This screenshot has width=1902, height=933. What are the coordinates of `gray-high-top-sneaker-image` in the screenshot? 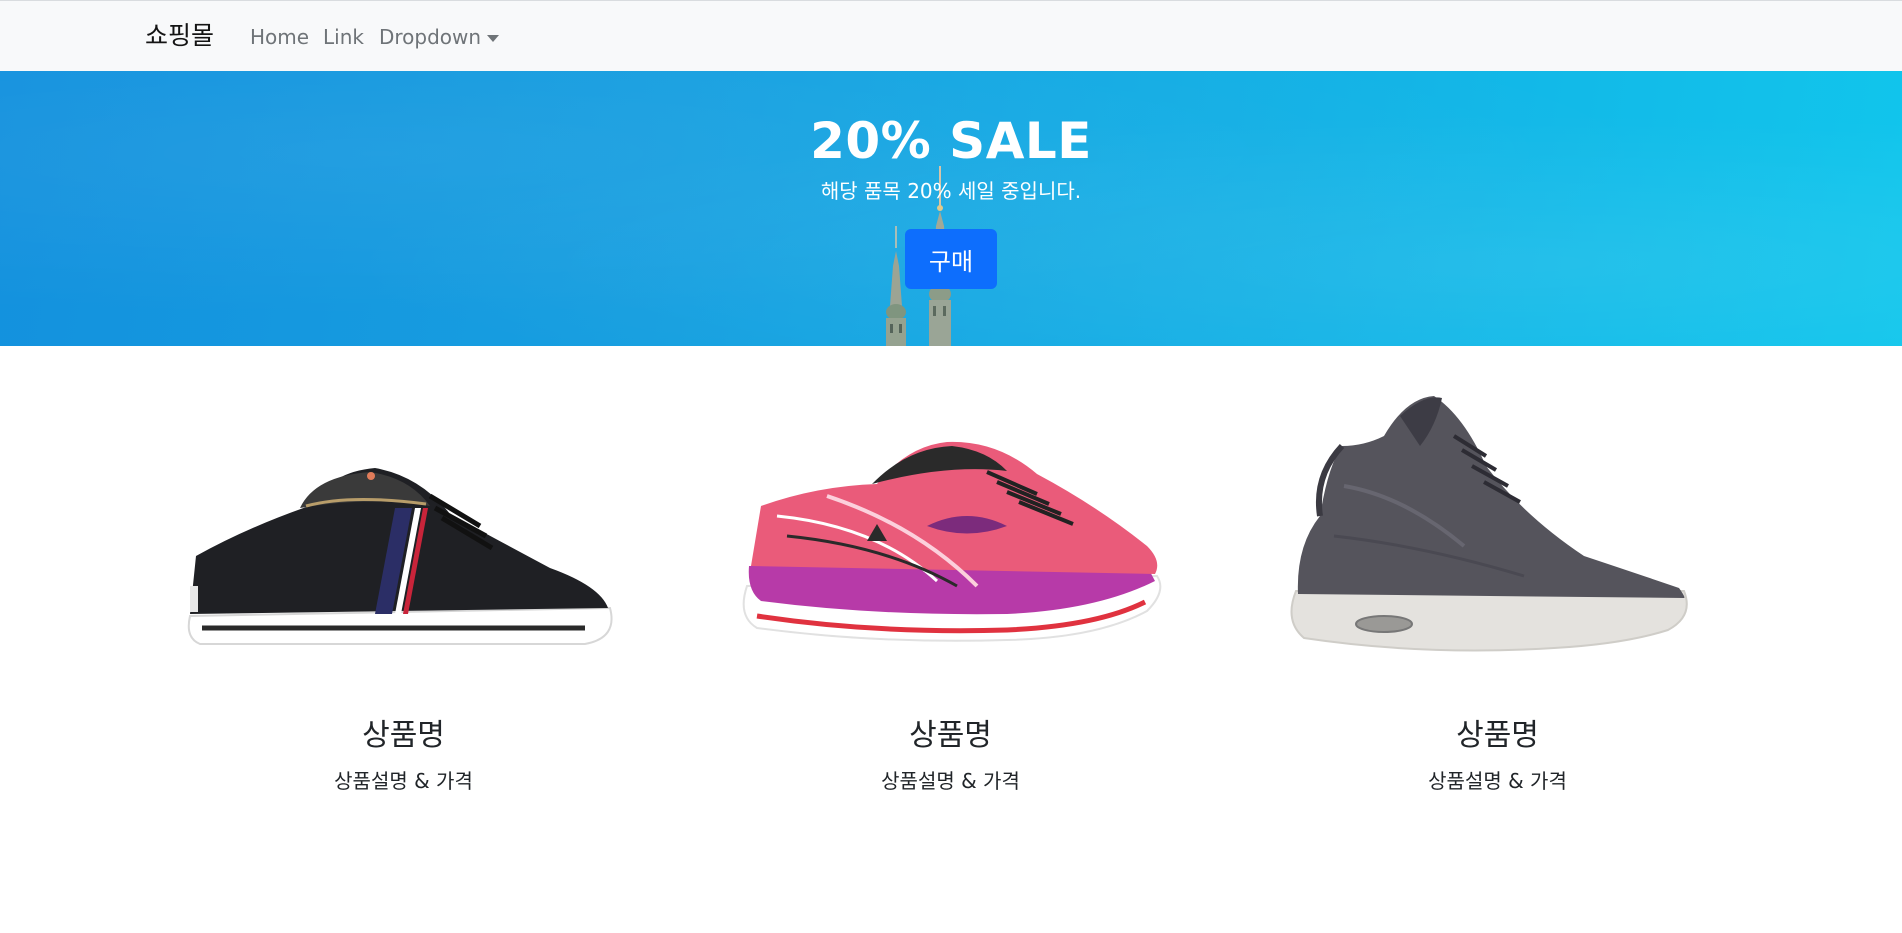 It's located at (1497, 536).